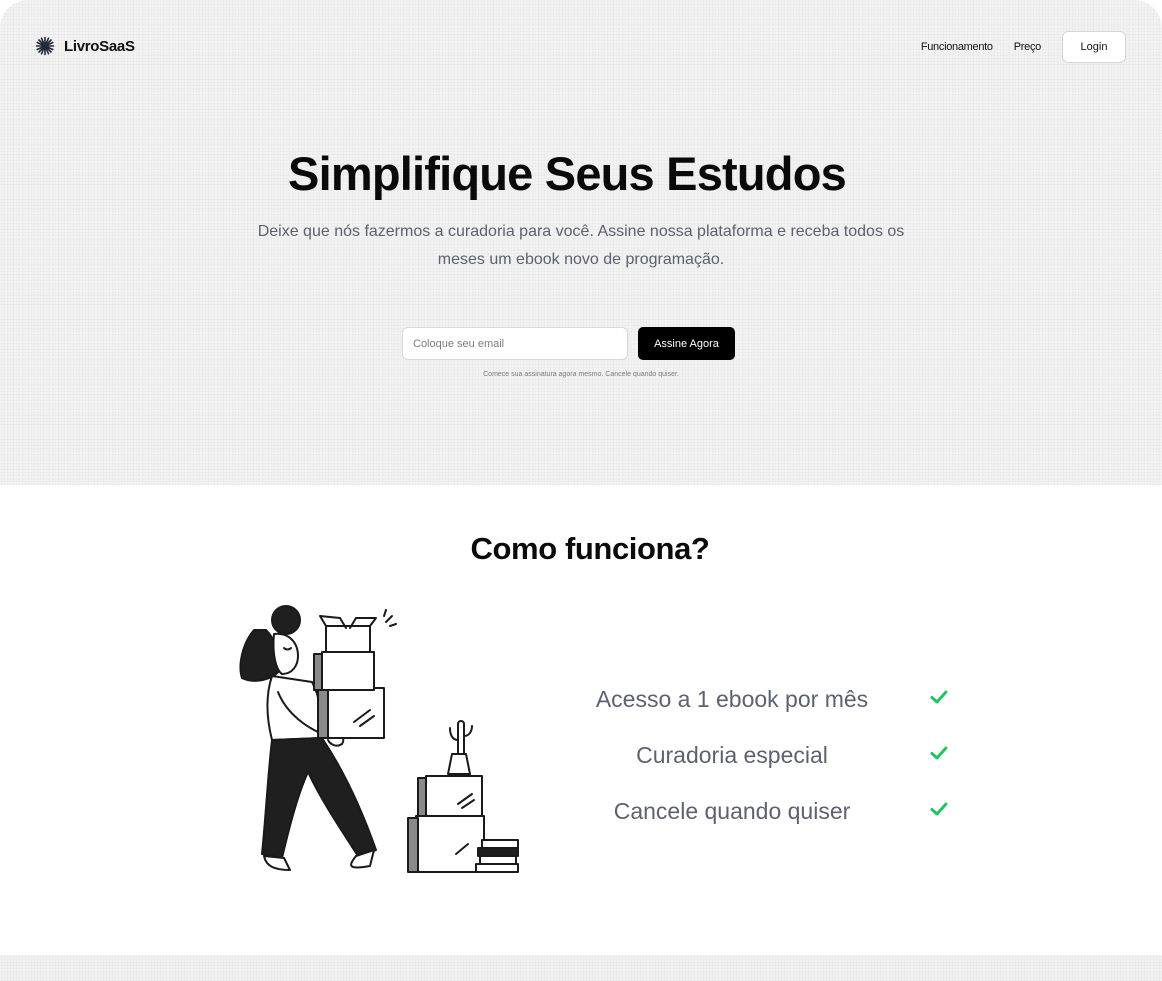 Image resolution: width=1162 pixels, height=981 pixels. Describe the element at coordinates (732, 811) in the screenshot. I see `feature-text: Cancele quando quiser` at that location.